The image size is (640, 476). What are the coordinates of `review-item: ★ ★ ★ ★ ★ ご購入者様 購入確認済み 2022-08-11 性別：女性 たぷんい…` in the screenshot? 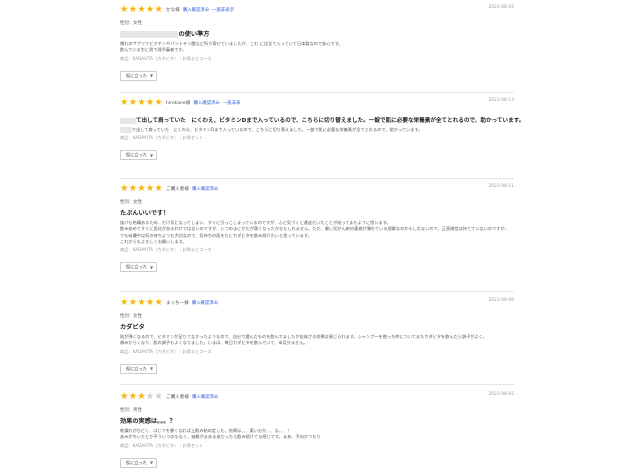 It's located at (317, 228).